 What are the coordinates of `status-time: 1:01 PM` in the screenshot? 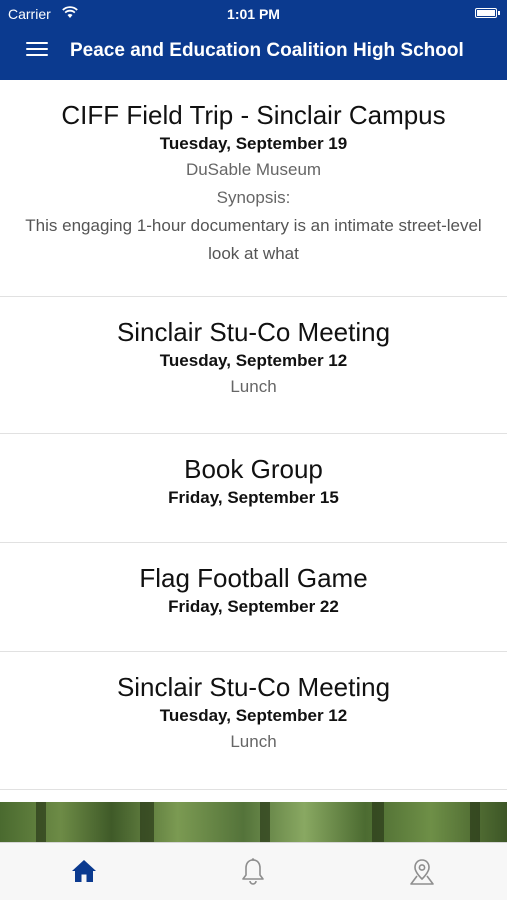 It's located at (253, 14).